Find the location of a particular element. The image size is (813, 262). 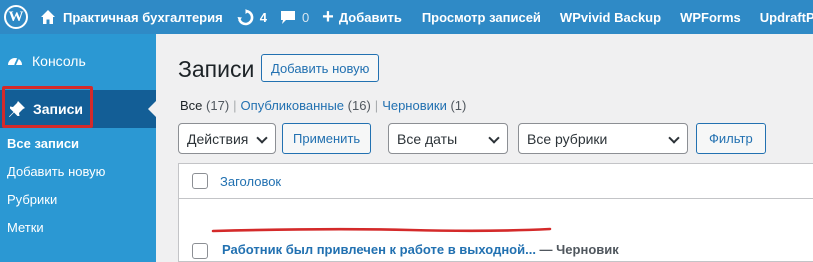

view-all-label: Все is located at coordinates (191, 105).